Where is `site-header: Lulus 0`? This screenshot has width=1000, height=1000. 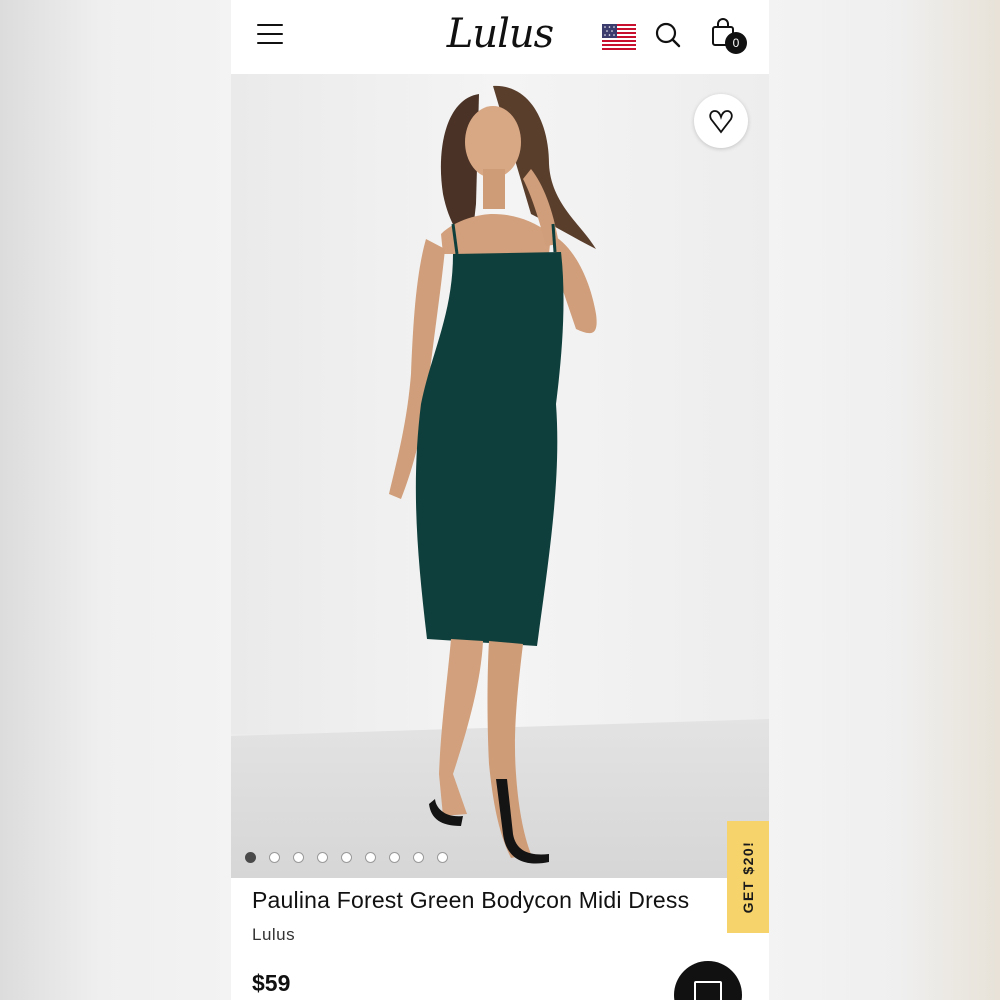 site-header: Lulus 0 is located at coordinates (500, 37).